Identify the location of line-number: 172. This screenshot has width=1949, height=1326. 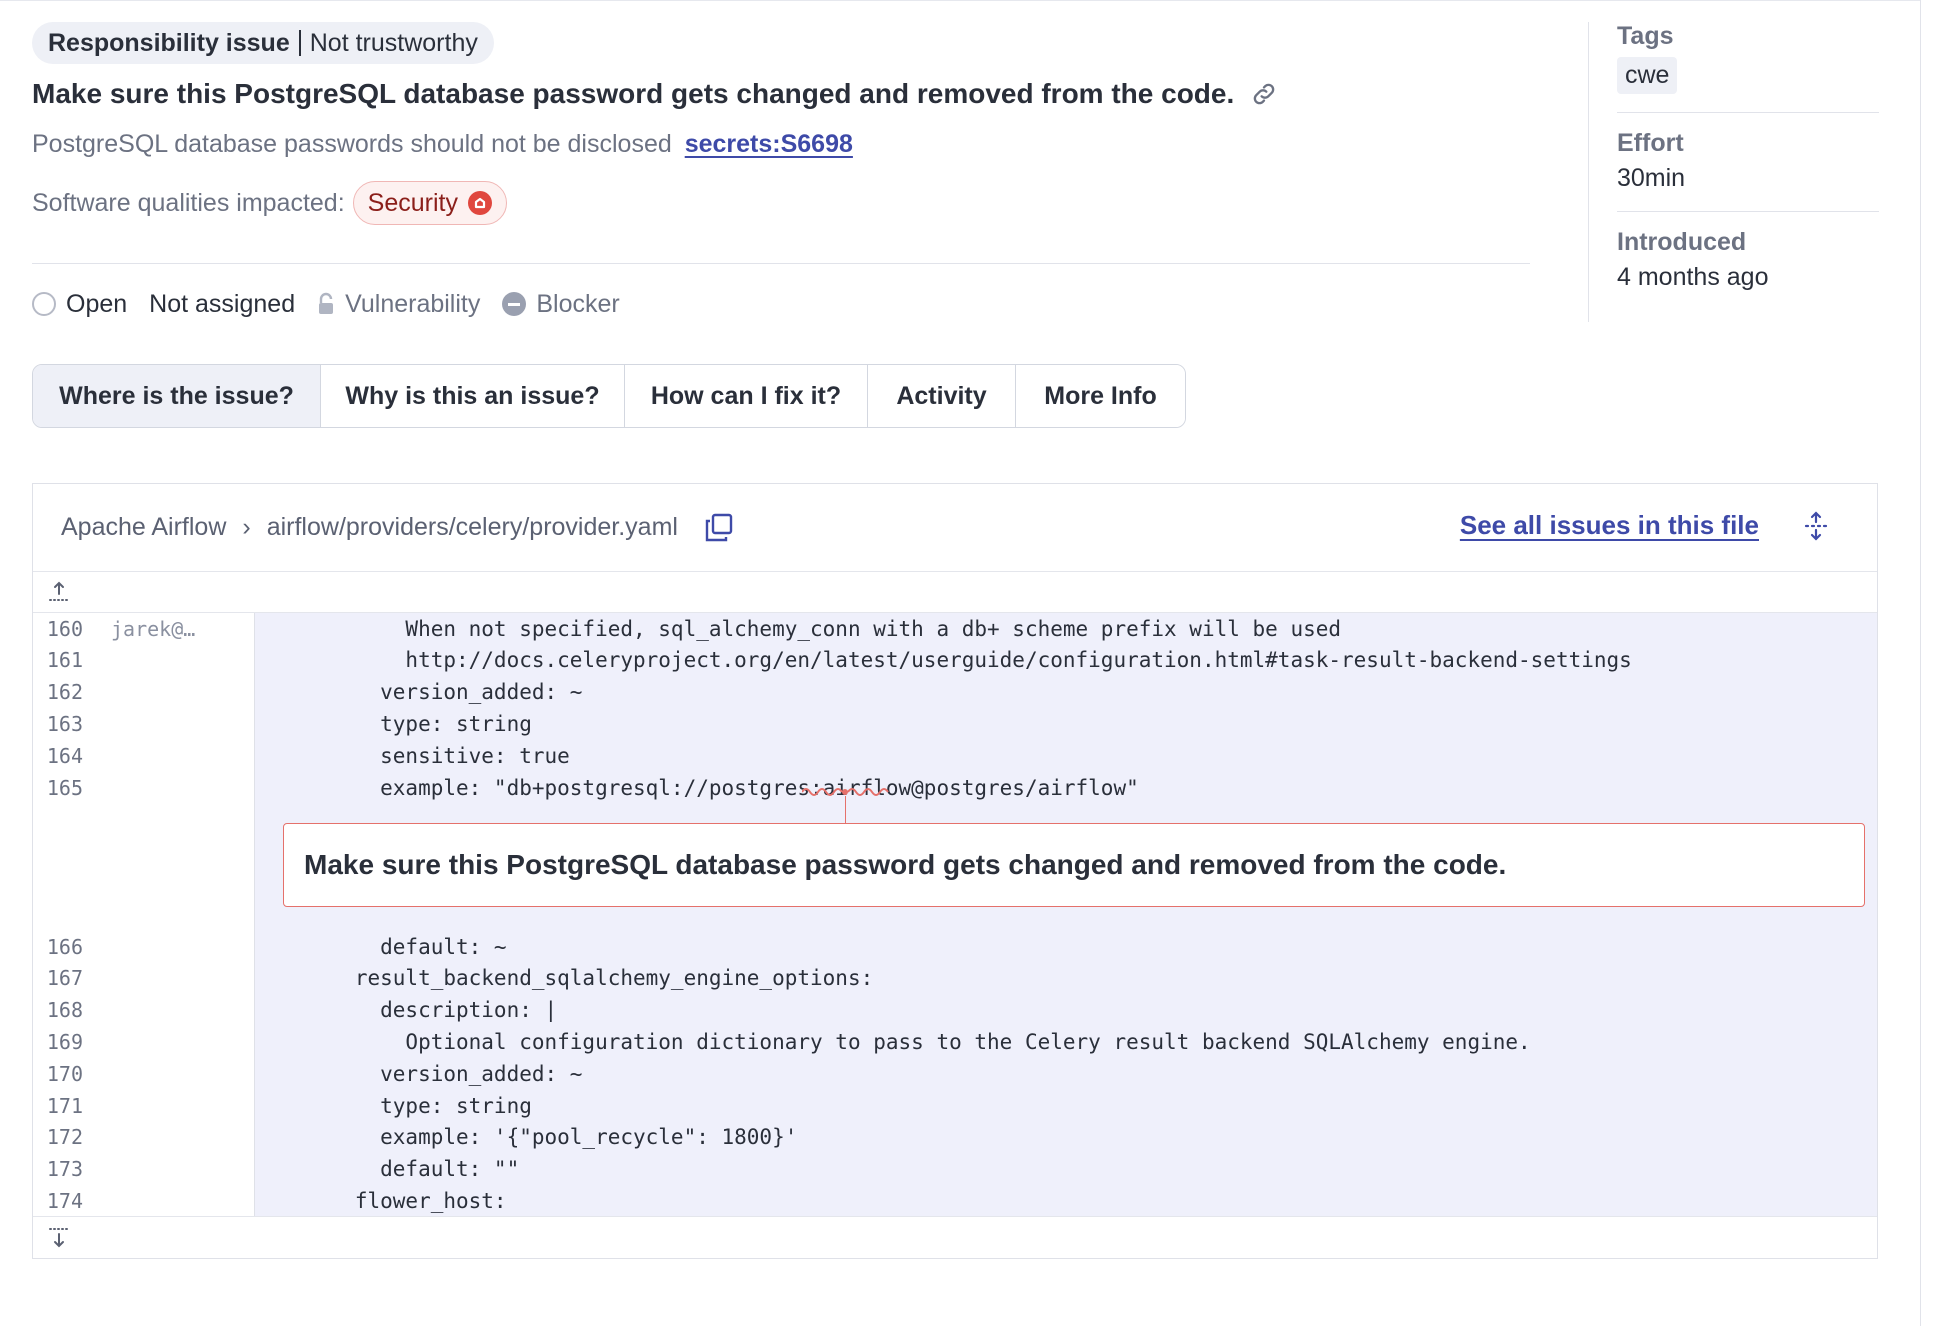
(58, 1137).